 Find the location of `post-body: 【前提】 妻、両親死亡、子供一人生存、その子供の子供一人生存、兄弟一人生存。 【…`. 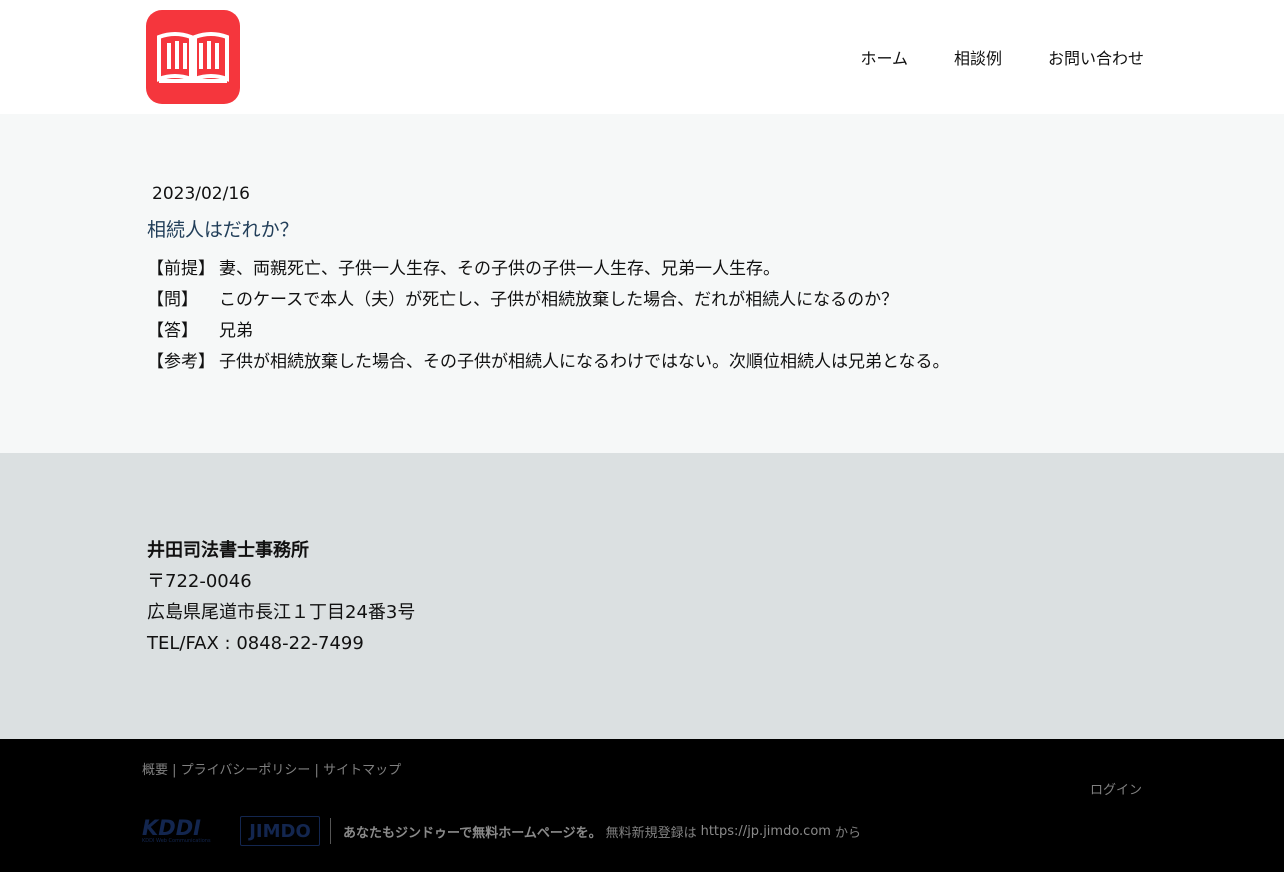

post-body: 【前提】 妻、両親死亡、子供一人生存、その子供の子供一人生存、兄弟一人生存。 【… is located at coordinates (548, 313).